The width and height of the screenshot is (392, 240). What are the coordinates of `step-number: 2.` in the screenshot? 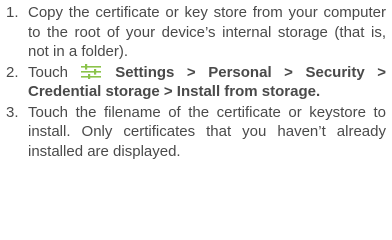 It's located at (12, 72).